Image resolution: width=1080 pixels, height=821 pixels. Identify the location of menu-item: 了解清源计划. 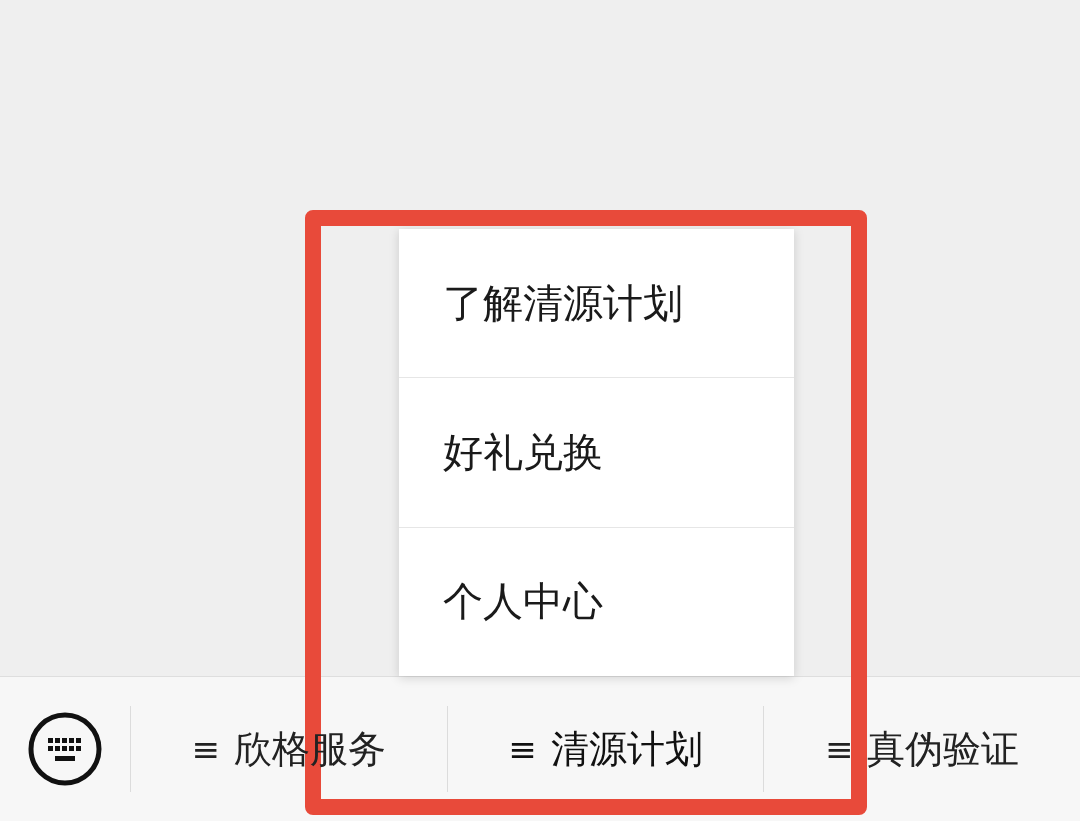
(596, 303).